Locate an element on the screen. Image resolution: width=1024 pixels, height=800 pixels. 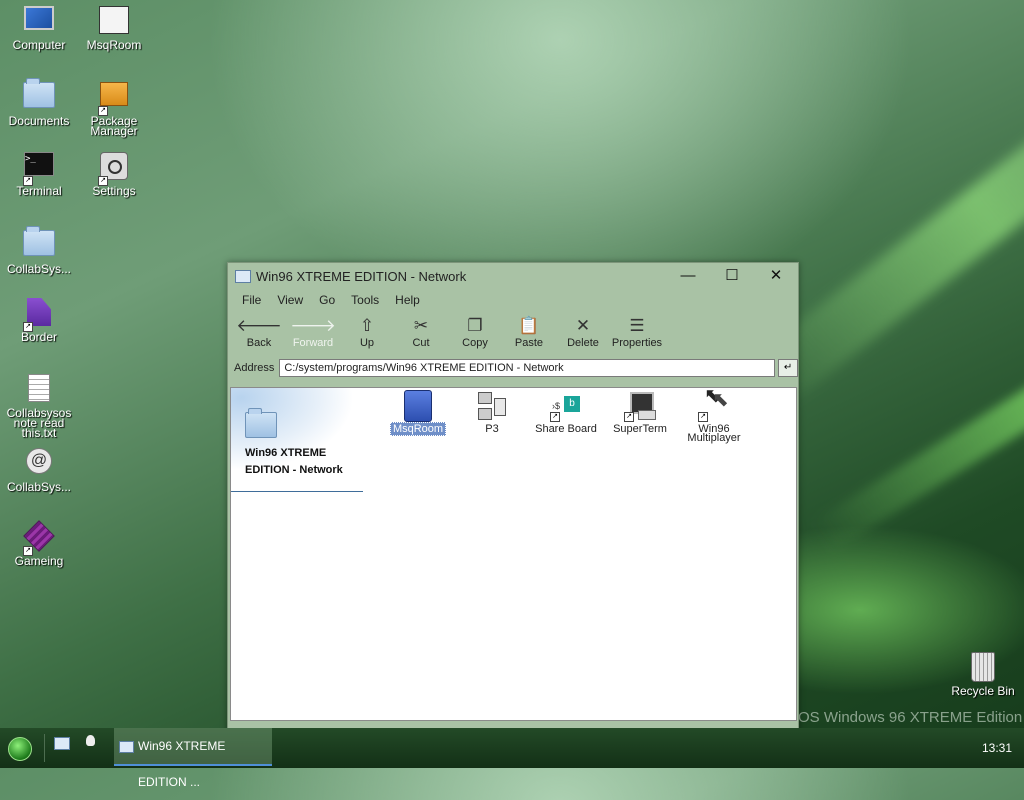
cut-button: ✂ Cut is located at coordinates (421, 330).